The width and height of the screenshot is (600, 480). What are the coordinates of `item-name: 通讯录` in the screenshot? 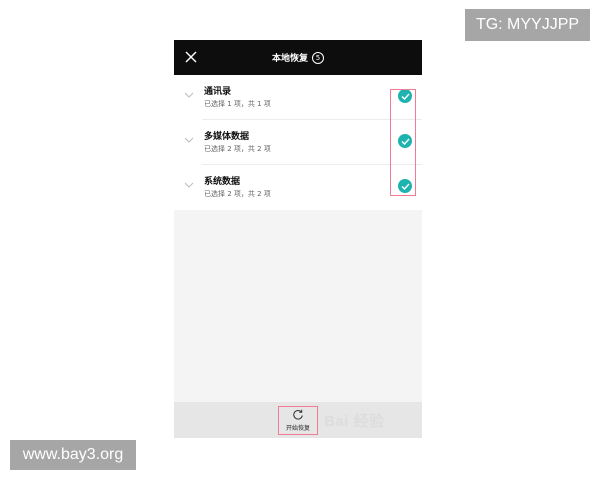 It's located at (218, 92).